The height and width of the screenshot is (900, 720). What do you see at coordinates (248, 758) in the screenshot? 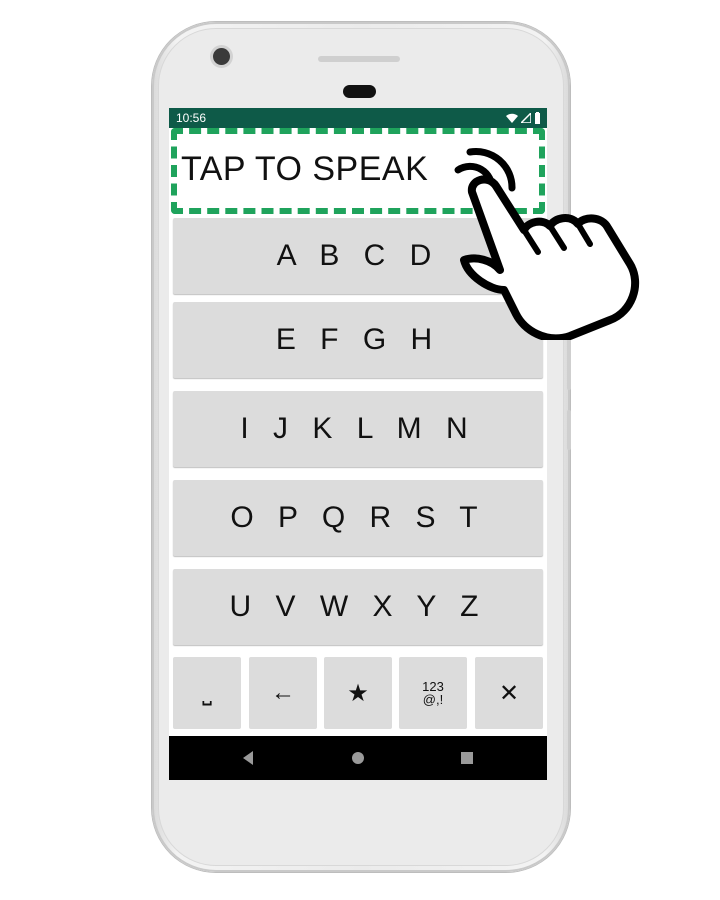
I see `nav-back-icon` at bounding box center [248, 758].